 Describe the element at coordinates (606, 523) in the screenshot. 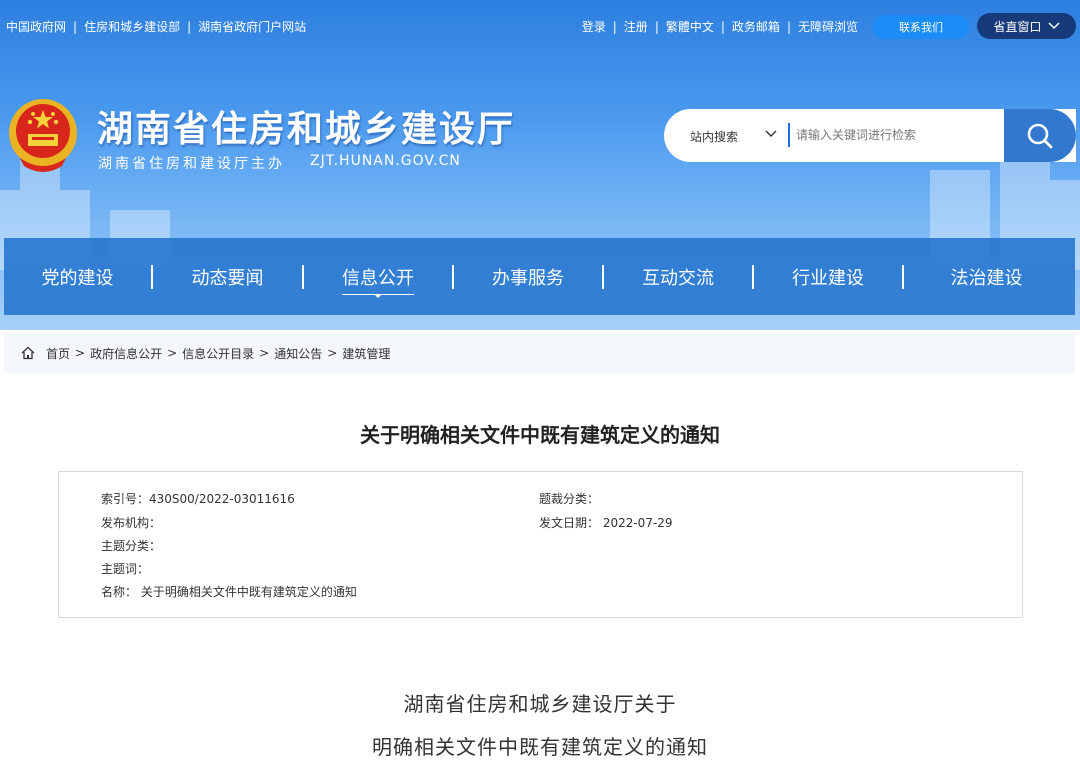

I see `meta-date: 发文日期： 2022-07-29` at that location.